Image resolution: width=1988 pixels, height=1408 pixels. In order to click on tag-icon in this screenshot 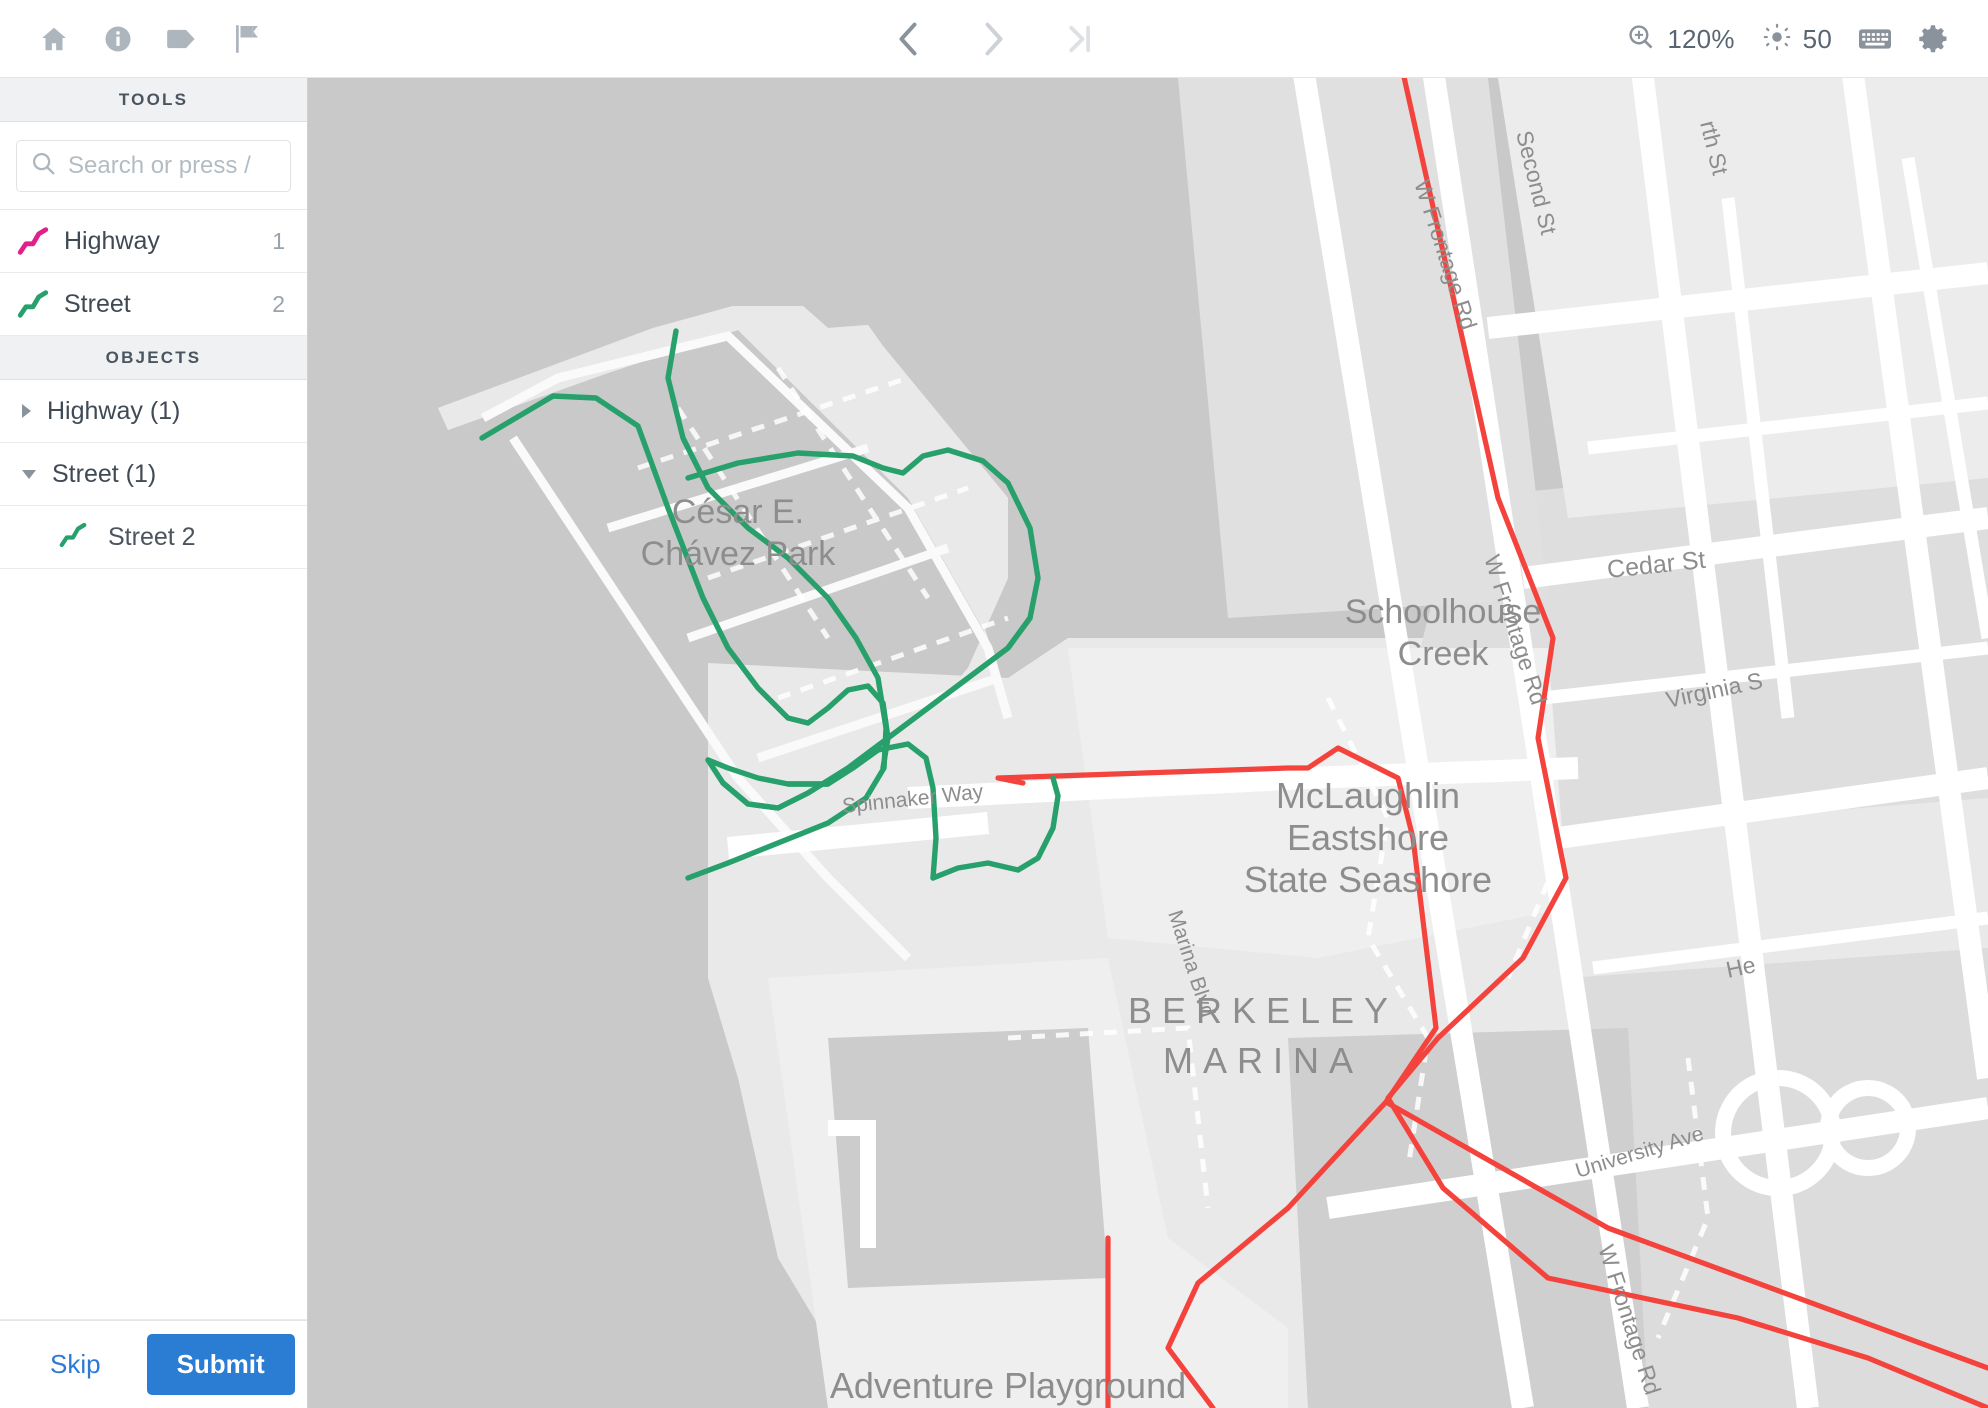, I will do `click(182, 39)`.